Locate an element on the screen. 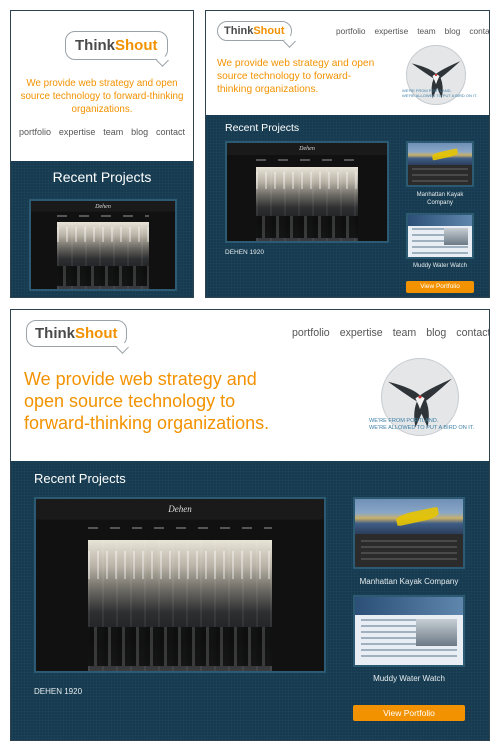  desktop-recent-projects-title: Recent Projects is located at coordinates (80, 478).